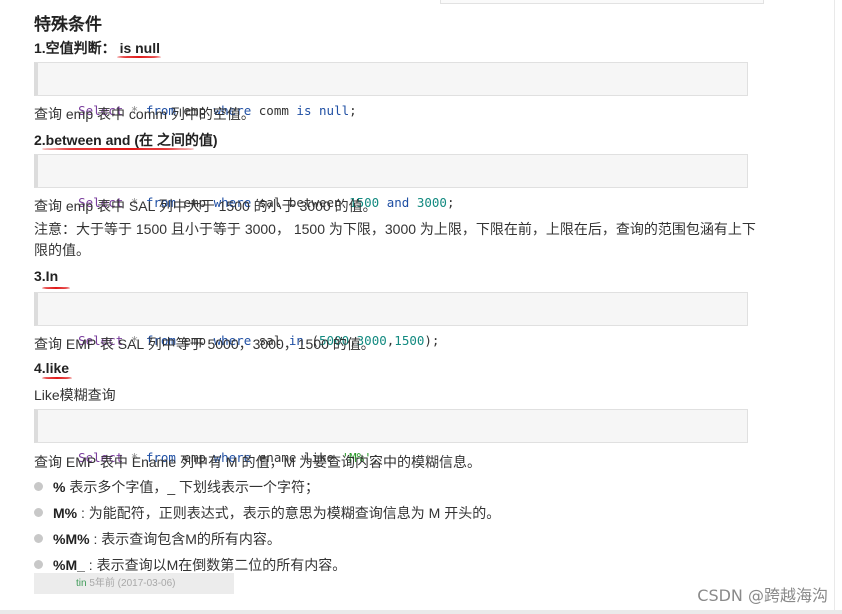  I want to click on watermark: CSDN @跨越海沟, so click(762, 595).